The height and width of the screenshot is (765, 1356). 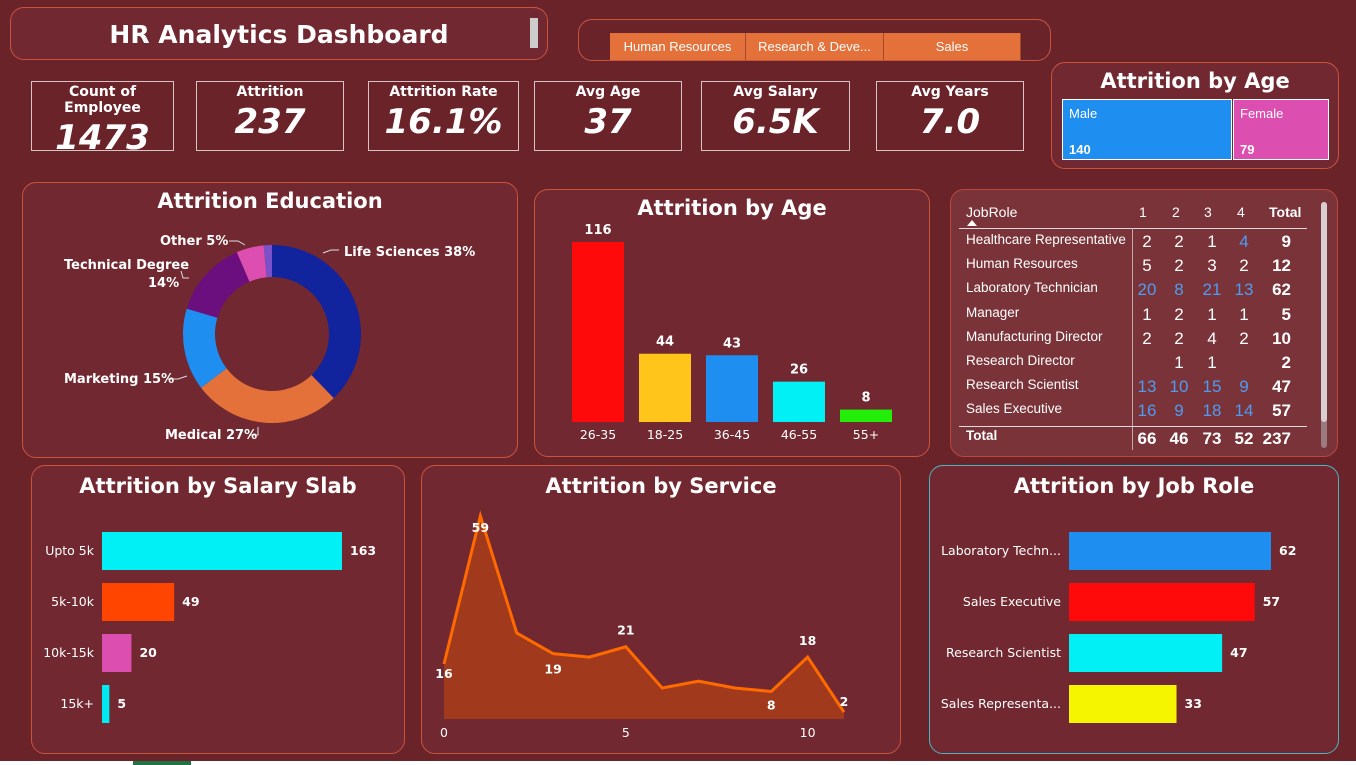 I want to click on page-tab-active, so click(x=162, y=763).